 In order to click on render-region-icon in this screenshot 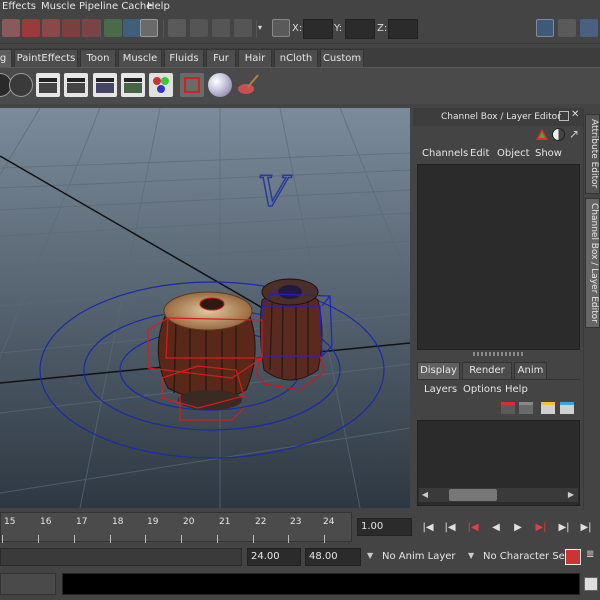, I will do `click(192, 85)`.